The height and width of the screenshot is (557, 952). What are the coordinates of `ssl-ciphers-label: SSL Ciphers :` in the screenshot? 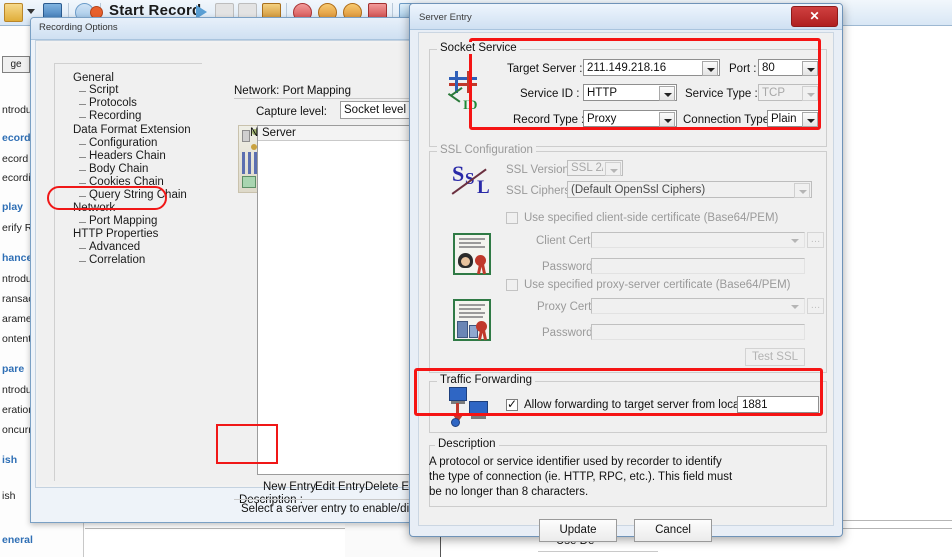 It's located at (541, 191).